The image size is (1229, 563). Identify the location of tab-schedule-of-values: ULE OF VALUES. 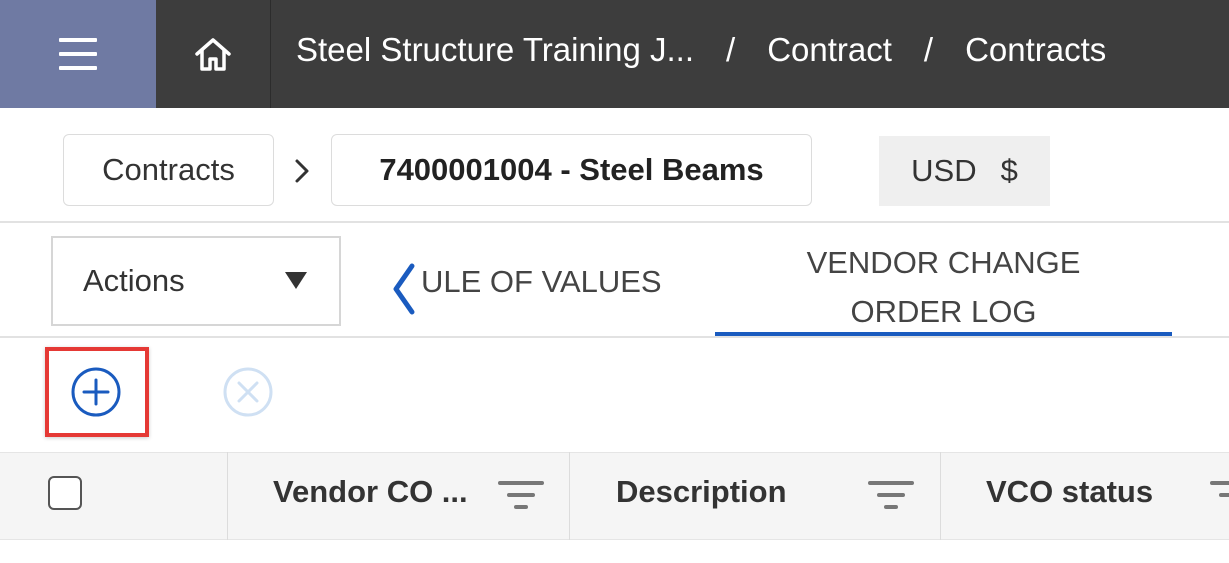
(541, 282).